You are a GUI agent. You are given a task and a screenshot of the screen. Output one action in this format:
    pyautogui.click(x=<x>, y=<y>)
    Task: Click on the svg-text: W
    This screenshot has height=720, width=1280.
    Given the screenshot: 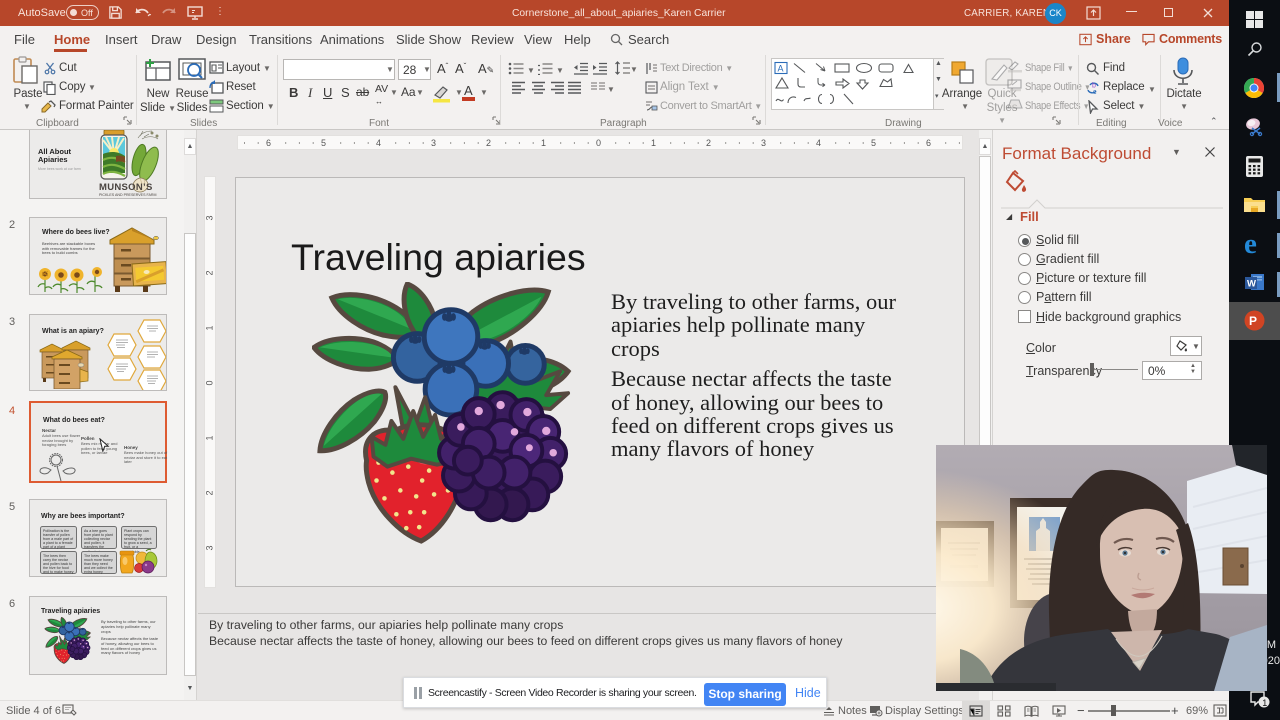 What is the action you would take?
    pyautogui.click(x=1251, y=284)
    